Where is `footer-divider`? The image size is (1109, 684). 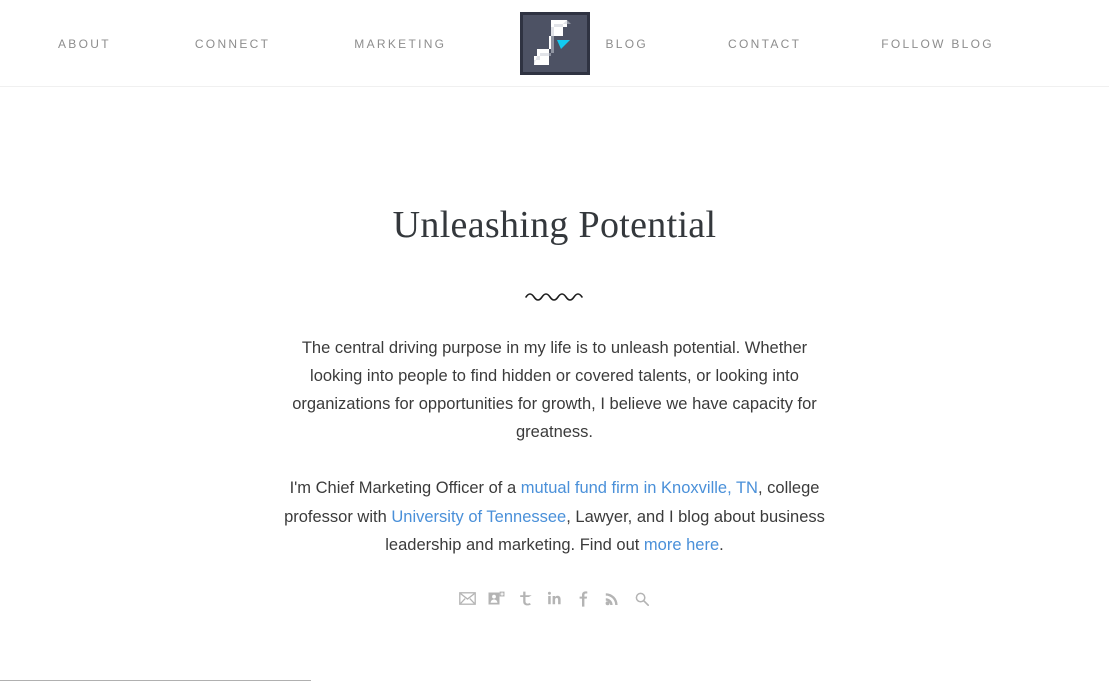 footer-divider is located at coordinates (155, 680).